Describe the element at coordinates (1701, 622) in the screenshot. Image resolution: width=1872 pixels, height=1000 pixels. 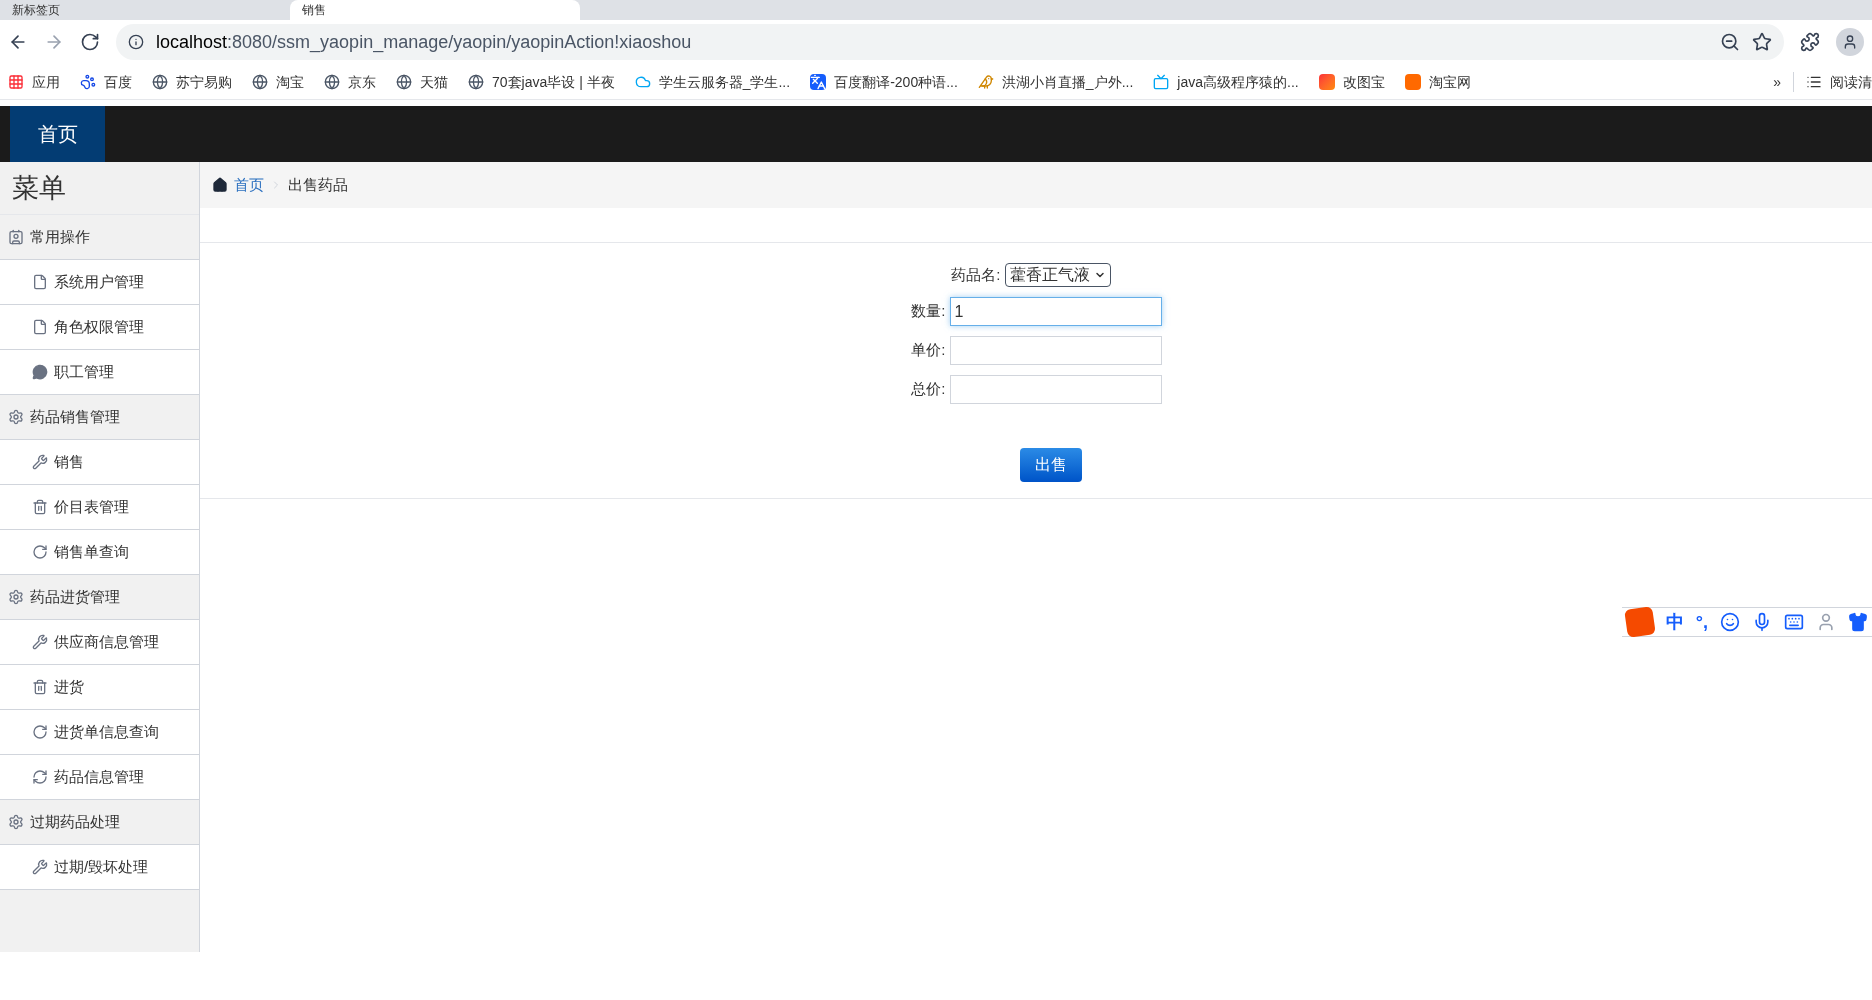
I see `ime-mode-toggle: °,` at that location.